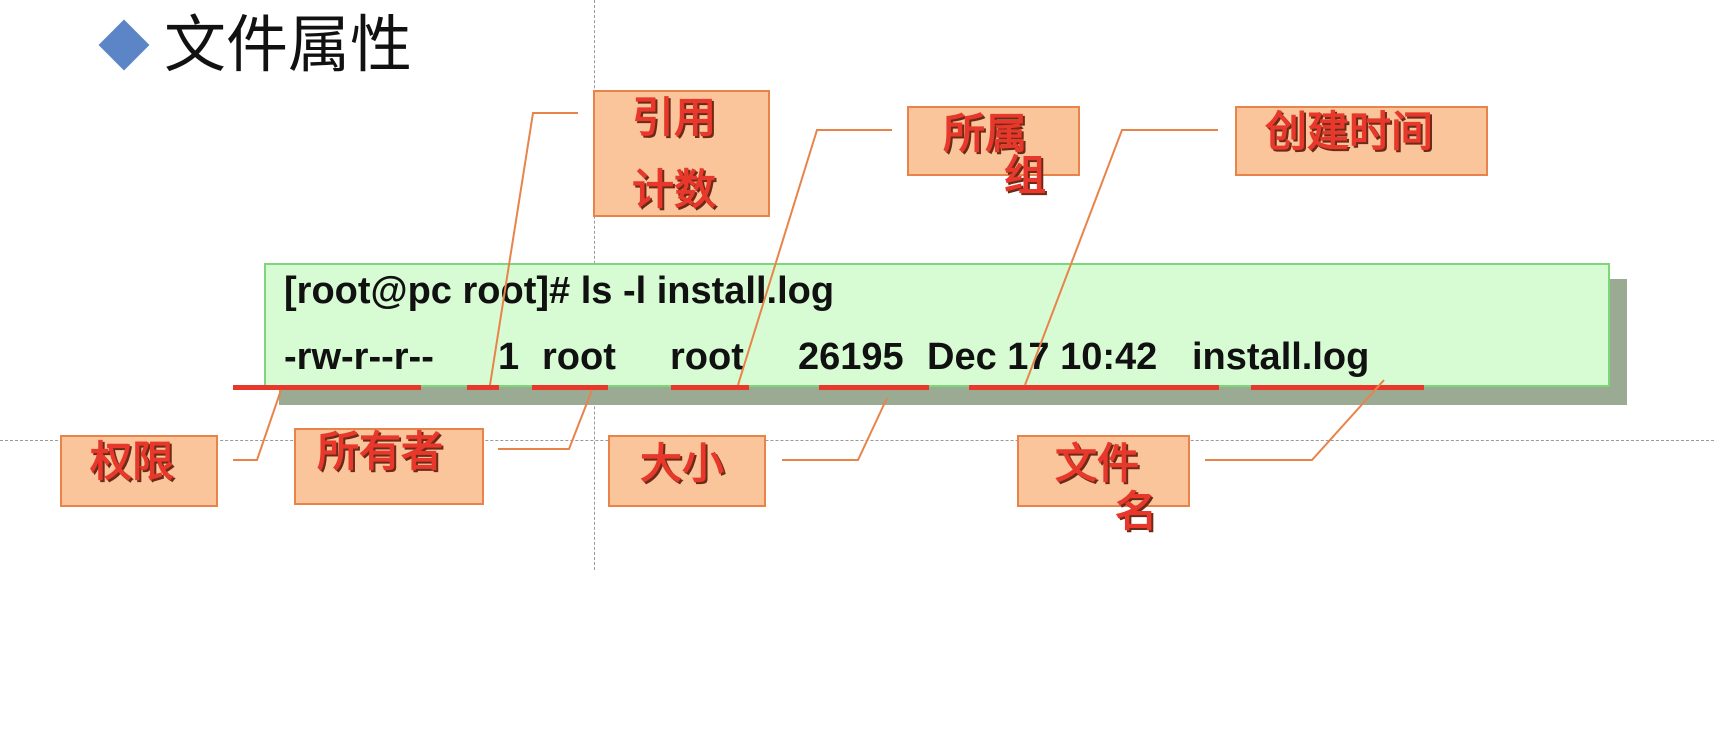 This screenshot has height=731, width=1714. I want to click on leader-filename, so click(1295, 420).